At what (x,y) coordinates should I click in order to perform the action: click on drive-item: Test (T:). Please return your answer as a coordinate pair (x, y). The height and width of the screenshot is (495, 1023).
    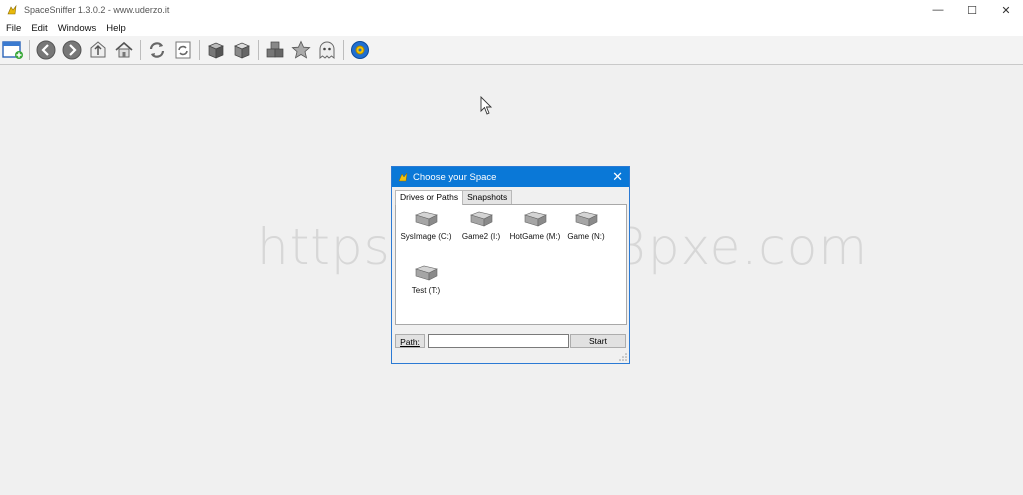
    Looking at the image, I should click on (426, 280).